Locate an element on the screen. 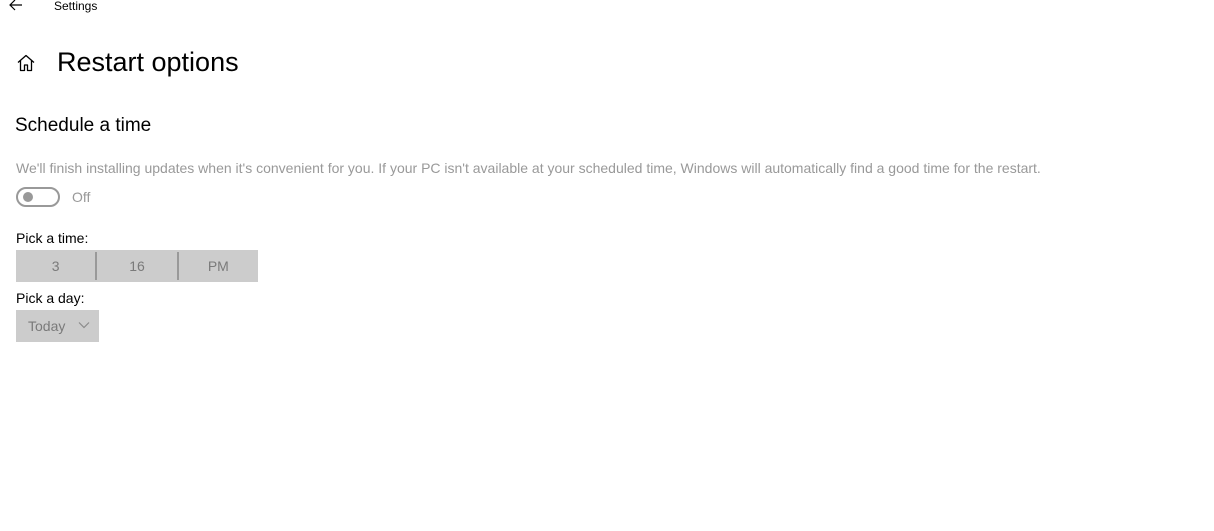 This screenshot has height=531, width=1214. period-segment: PM is located at coordinates (218, 266).